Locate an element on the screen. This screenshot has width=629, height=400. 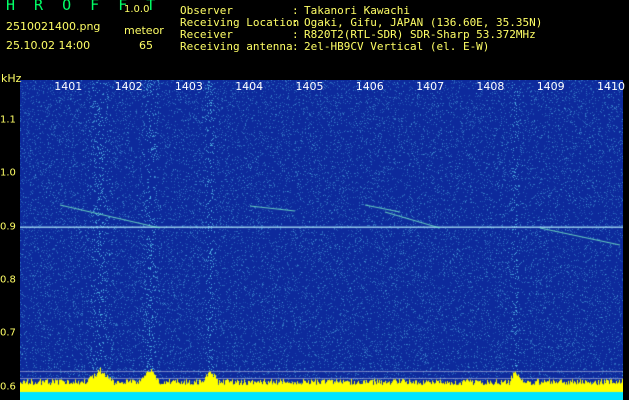
x-tick-label: 1401 is located at coordinates (68, 86).